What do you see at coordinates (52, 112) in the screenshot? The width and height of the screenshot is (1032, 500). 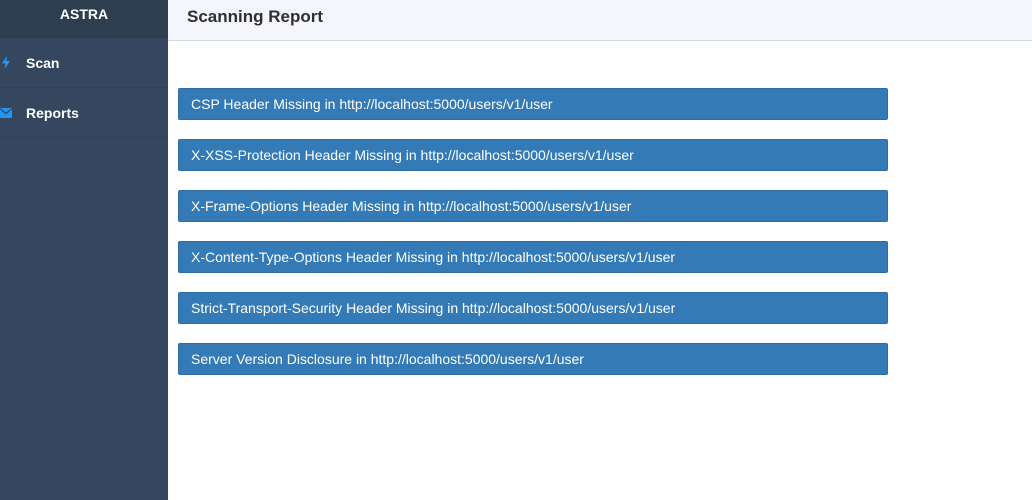 I see `sidebar-item-label: Reports` at bounding box center [52, 112].